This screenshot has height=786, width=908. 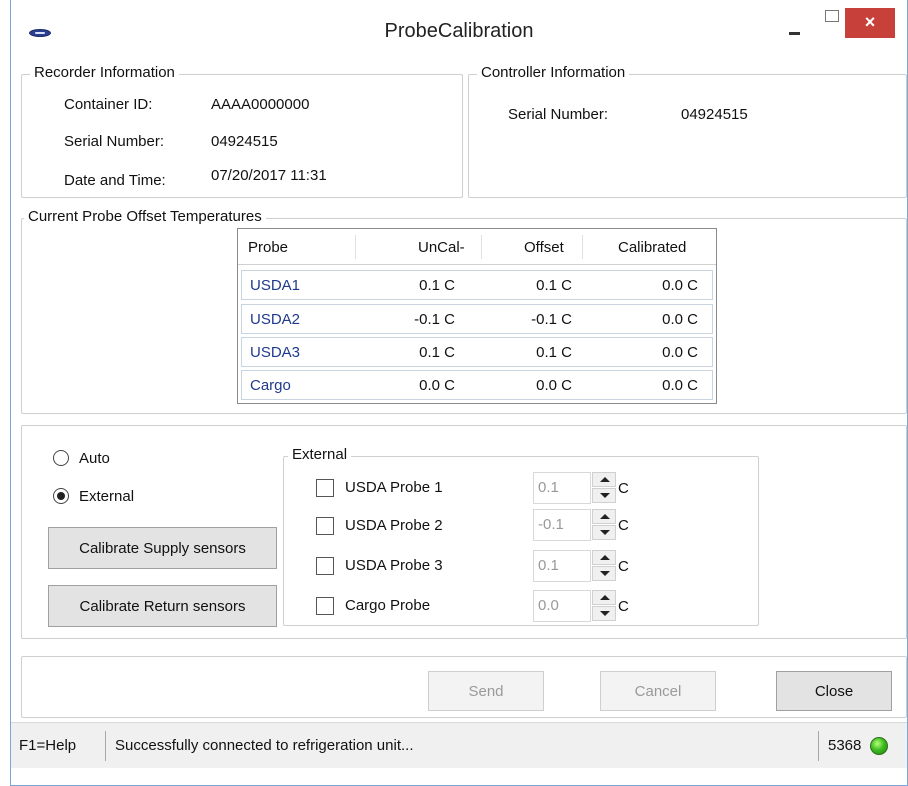 What do you see at coordinates (104, 72) in the screenshot?
I see `recorder-info-legend: Recorder Information` at bounding box center [104, 72].